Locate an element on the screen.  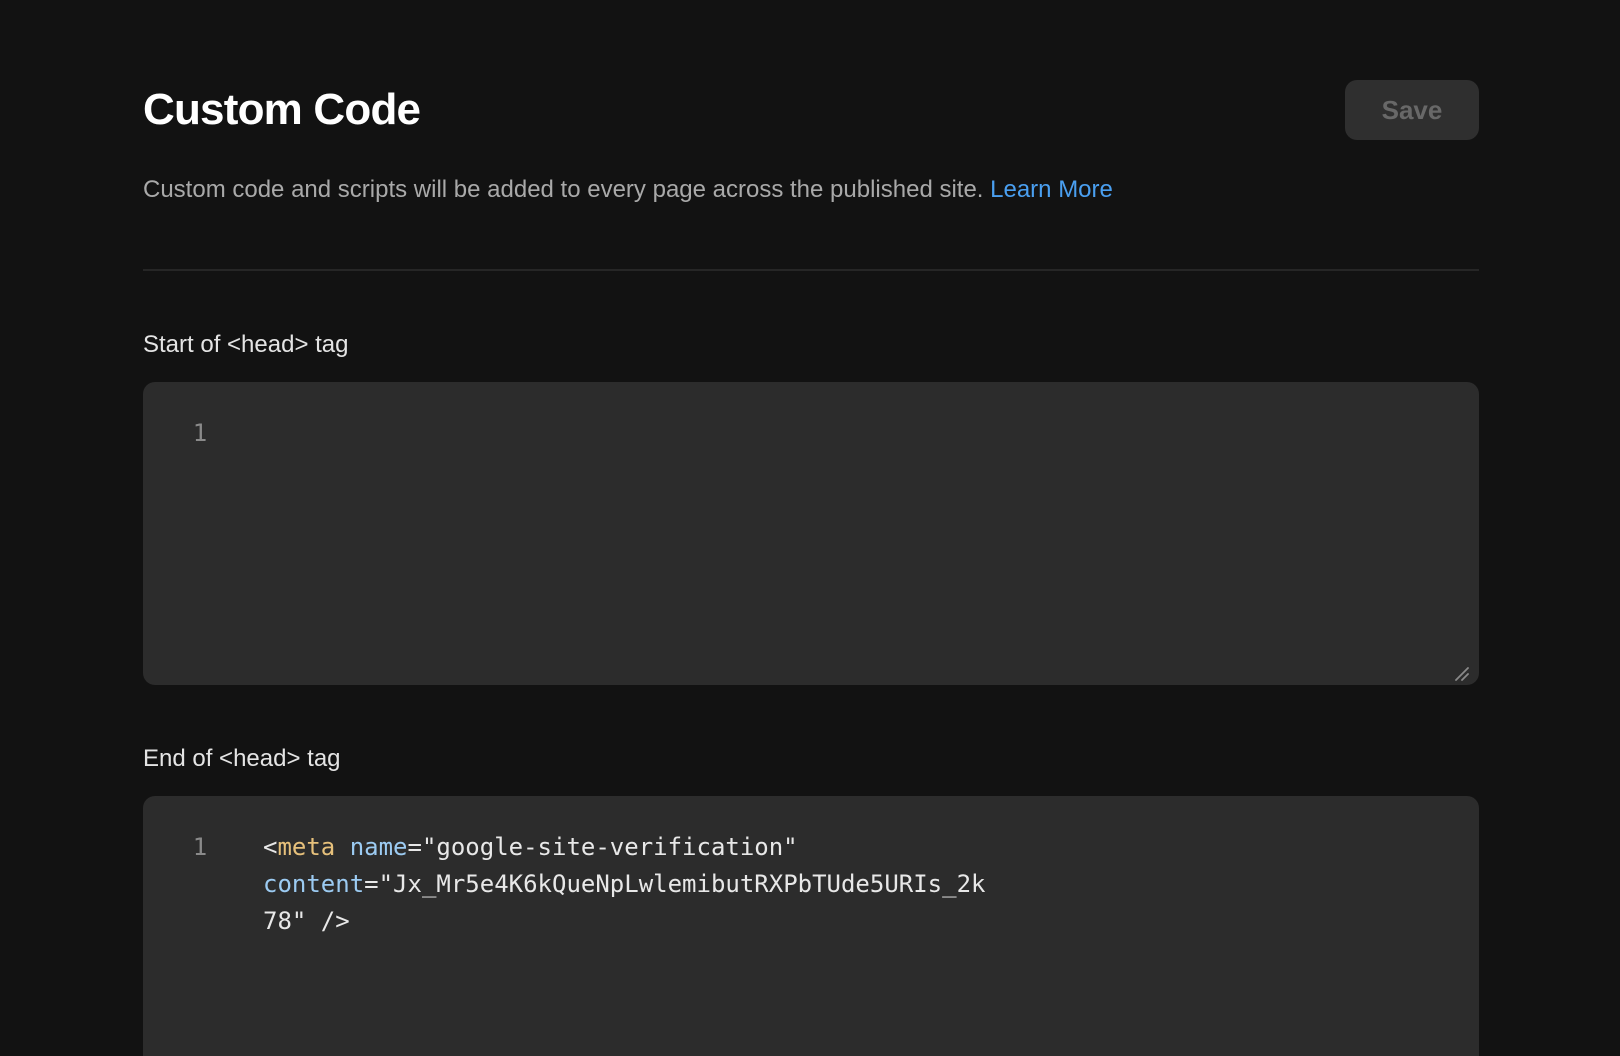
code-token-tag: meta is located at coordinates (306, 847).